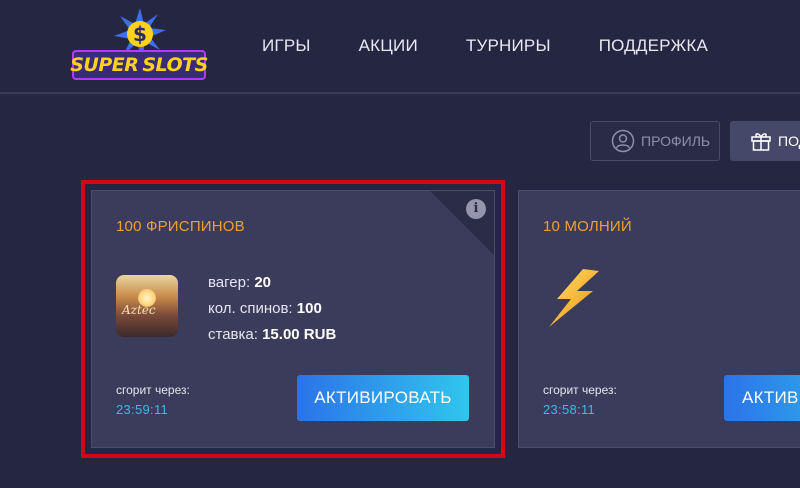  I want to click on logo-word-slots: SLOTS, so click(175, 65).